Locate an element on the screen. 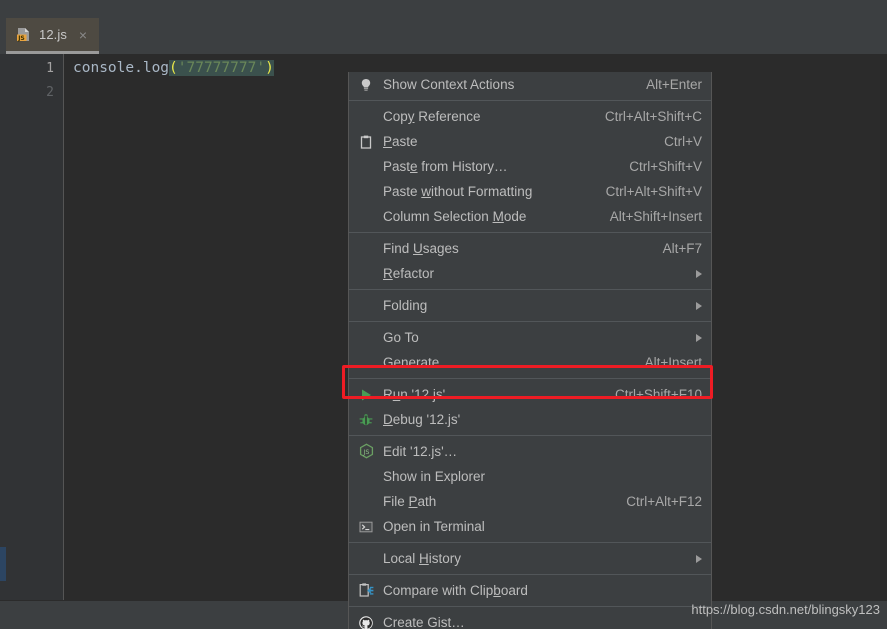 This screenshot has width=887, height=629. menu-item-run-12js: Run '12.js' Ctrl+Shift+F10 is located at coordinates (530, 394).